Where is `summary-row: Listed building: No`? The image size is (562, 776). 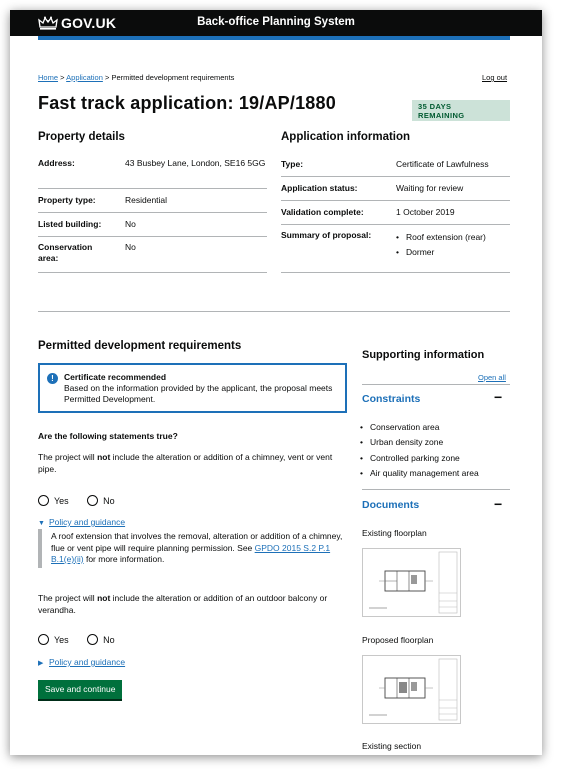
summary-row: Listed building: No is located at coordinates (152, 225).